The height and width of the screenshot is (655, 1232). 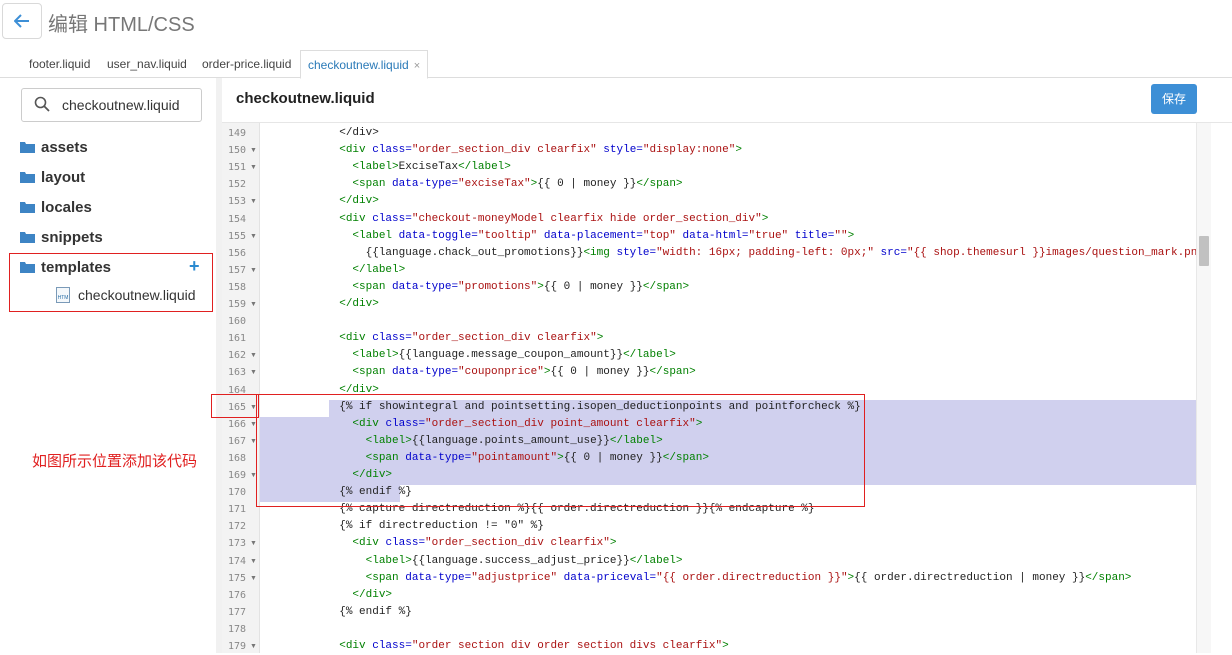 What do you see at coordinates (385, 577) in the screenshot?
I see `code-token: <span` at bounding box center [385, 577].